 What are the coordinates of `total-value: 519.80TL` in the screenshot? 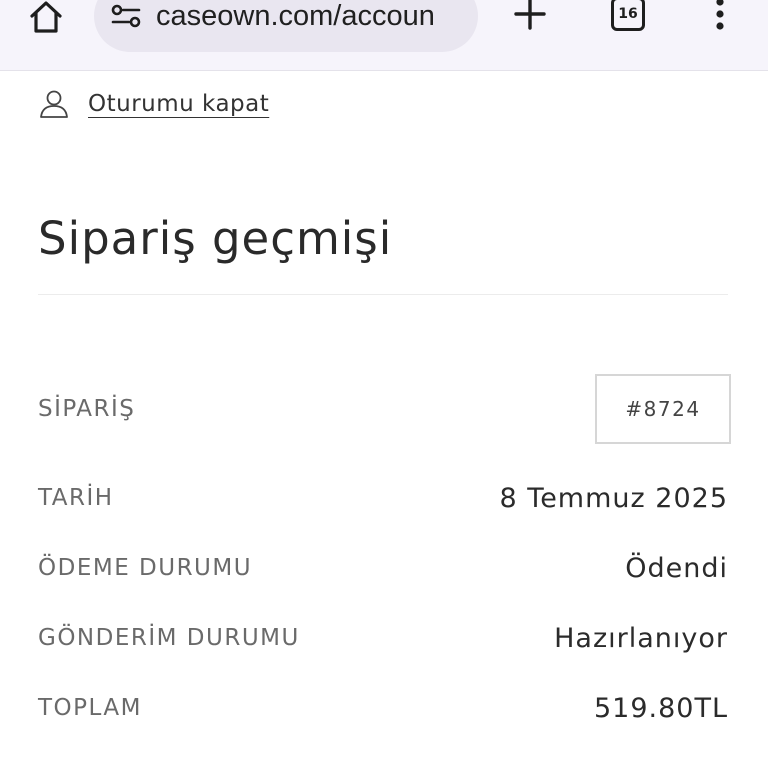 It's located at (660, 708).